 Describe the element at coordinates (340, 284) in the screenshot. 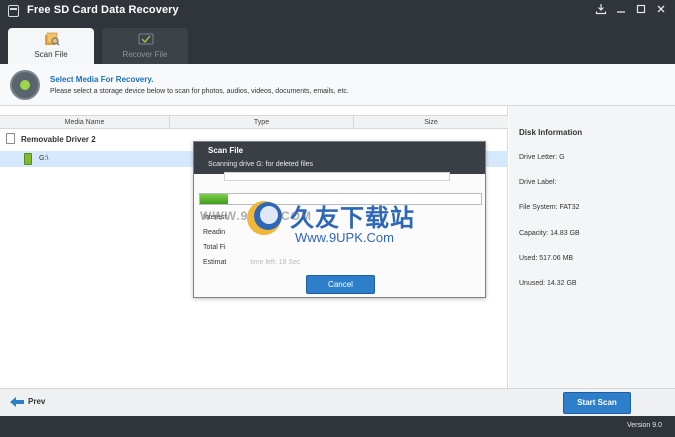

I see `cancel-button: Cancel` at that location.